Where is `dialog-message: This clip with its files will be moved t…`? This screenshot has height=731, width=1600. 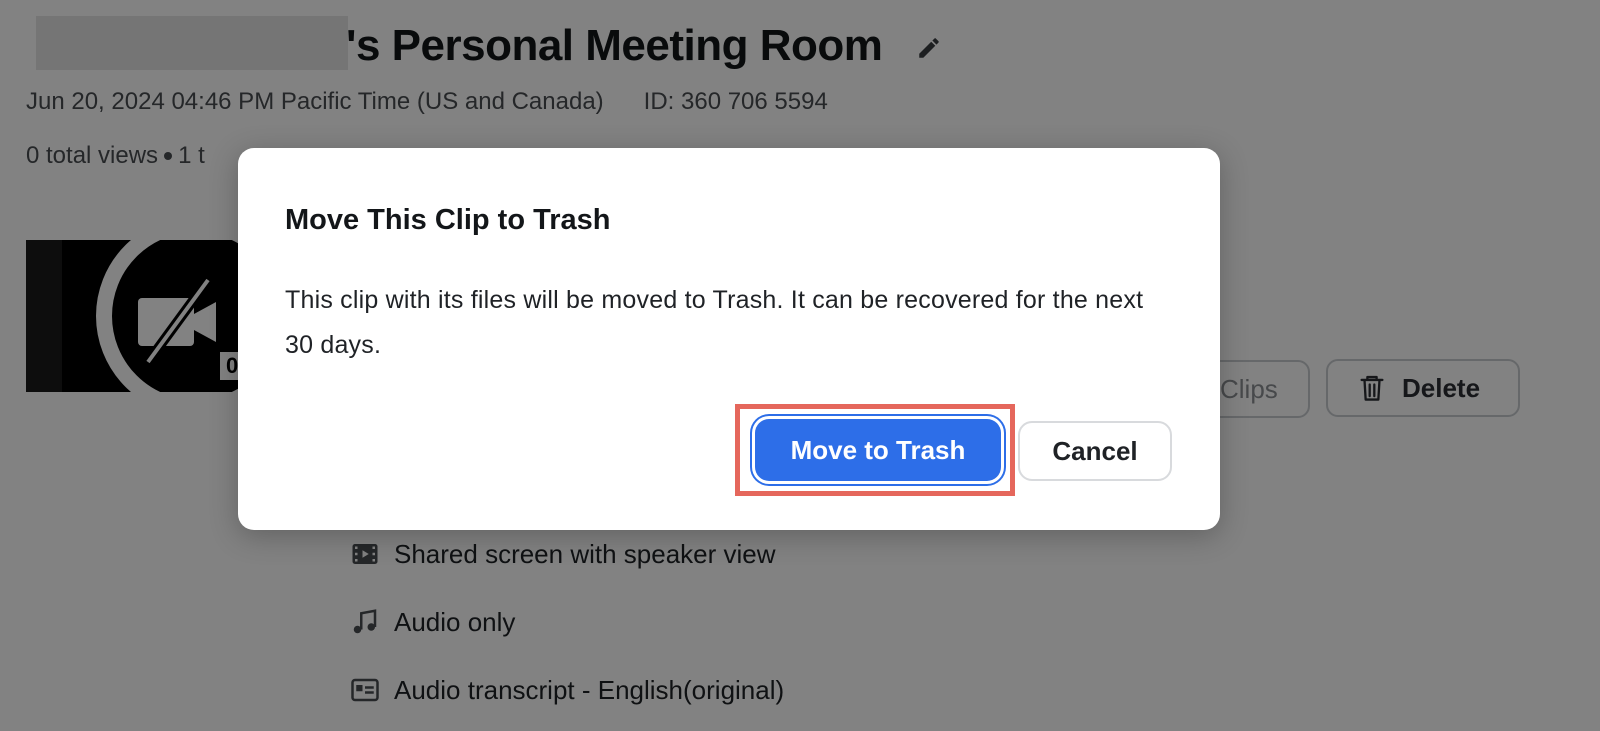
dialog-message: This clip with its files will be moved t… is located at coordinates (714, 322).